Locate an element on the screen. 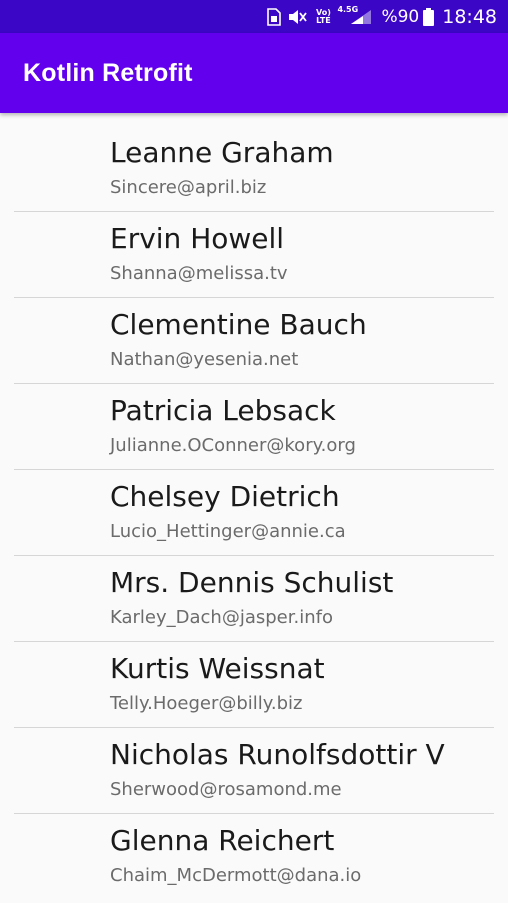 Image resolution: width=508 pixels, height=903 pixels. list-item: Glenna Reichert Chaim_McDermott@dana.io is located at coordinates (254, 844).